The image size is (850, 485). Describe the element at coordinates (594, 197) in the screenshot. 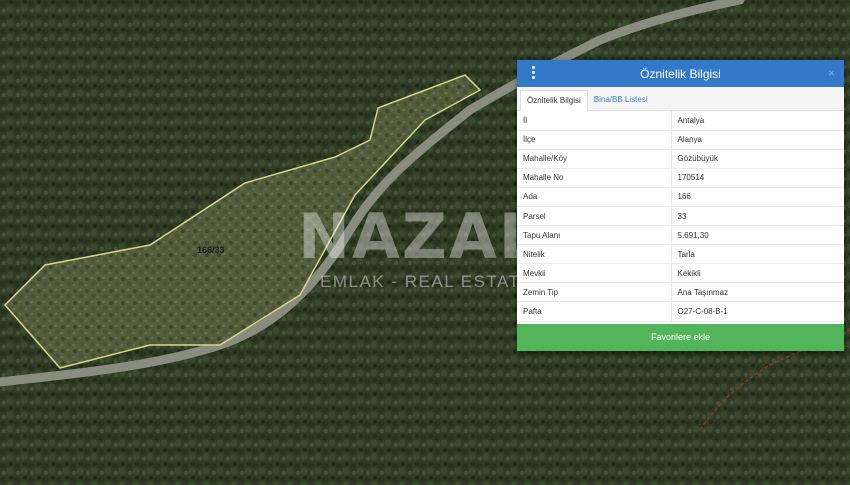

I see `row-key: Ada` at that location.